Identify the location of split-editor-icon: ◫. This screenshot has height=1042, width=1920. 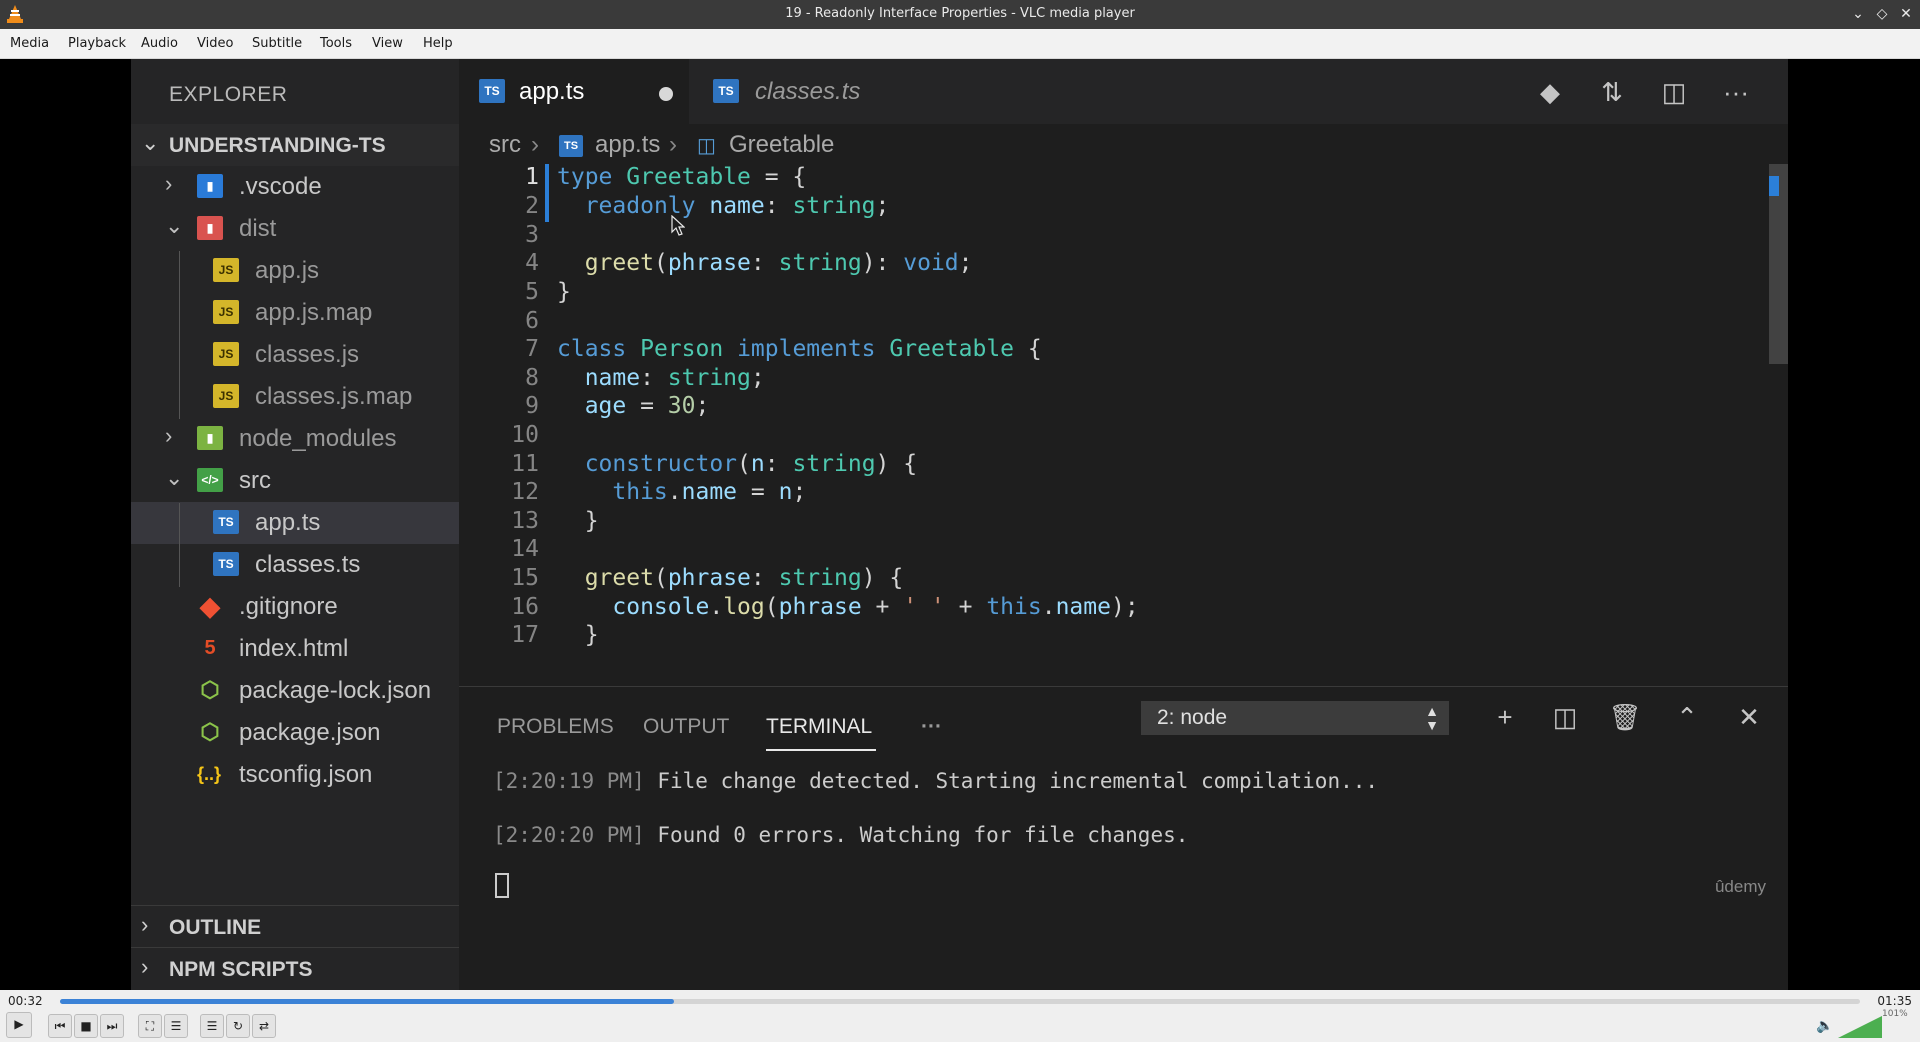
(1674, 92).